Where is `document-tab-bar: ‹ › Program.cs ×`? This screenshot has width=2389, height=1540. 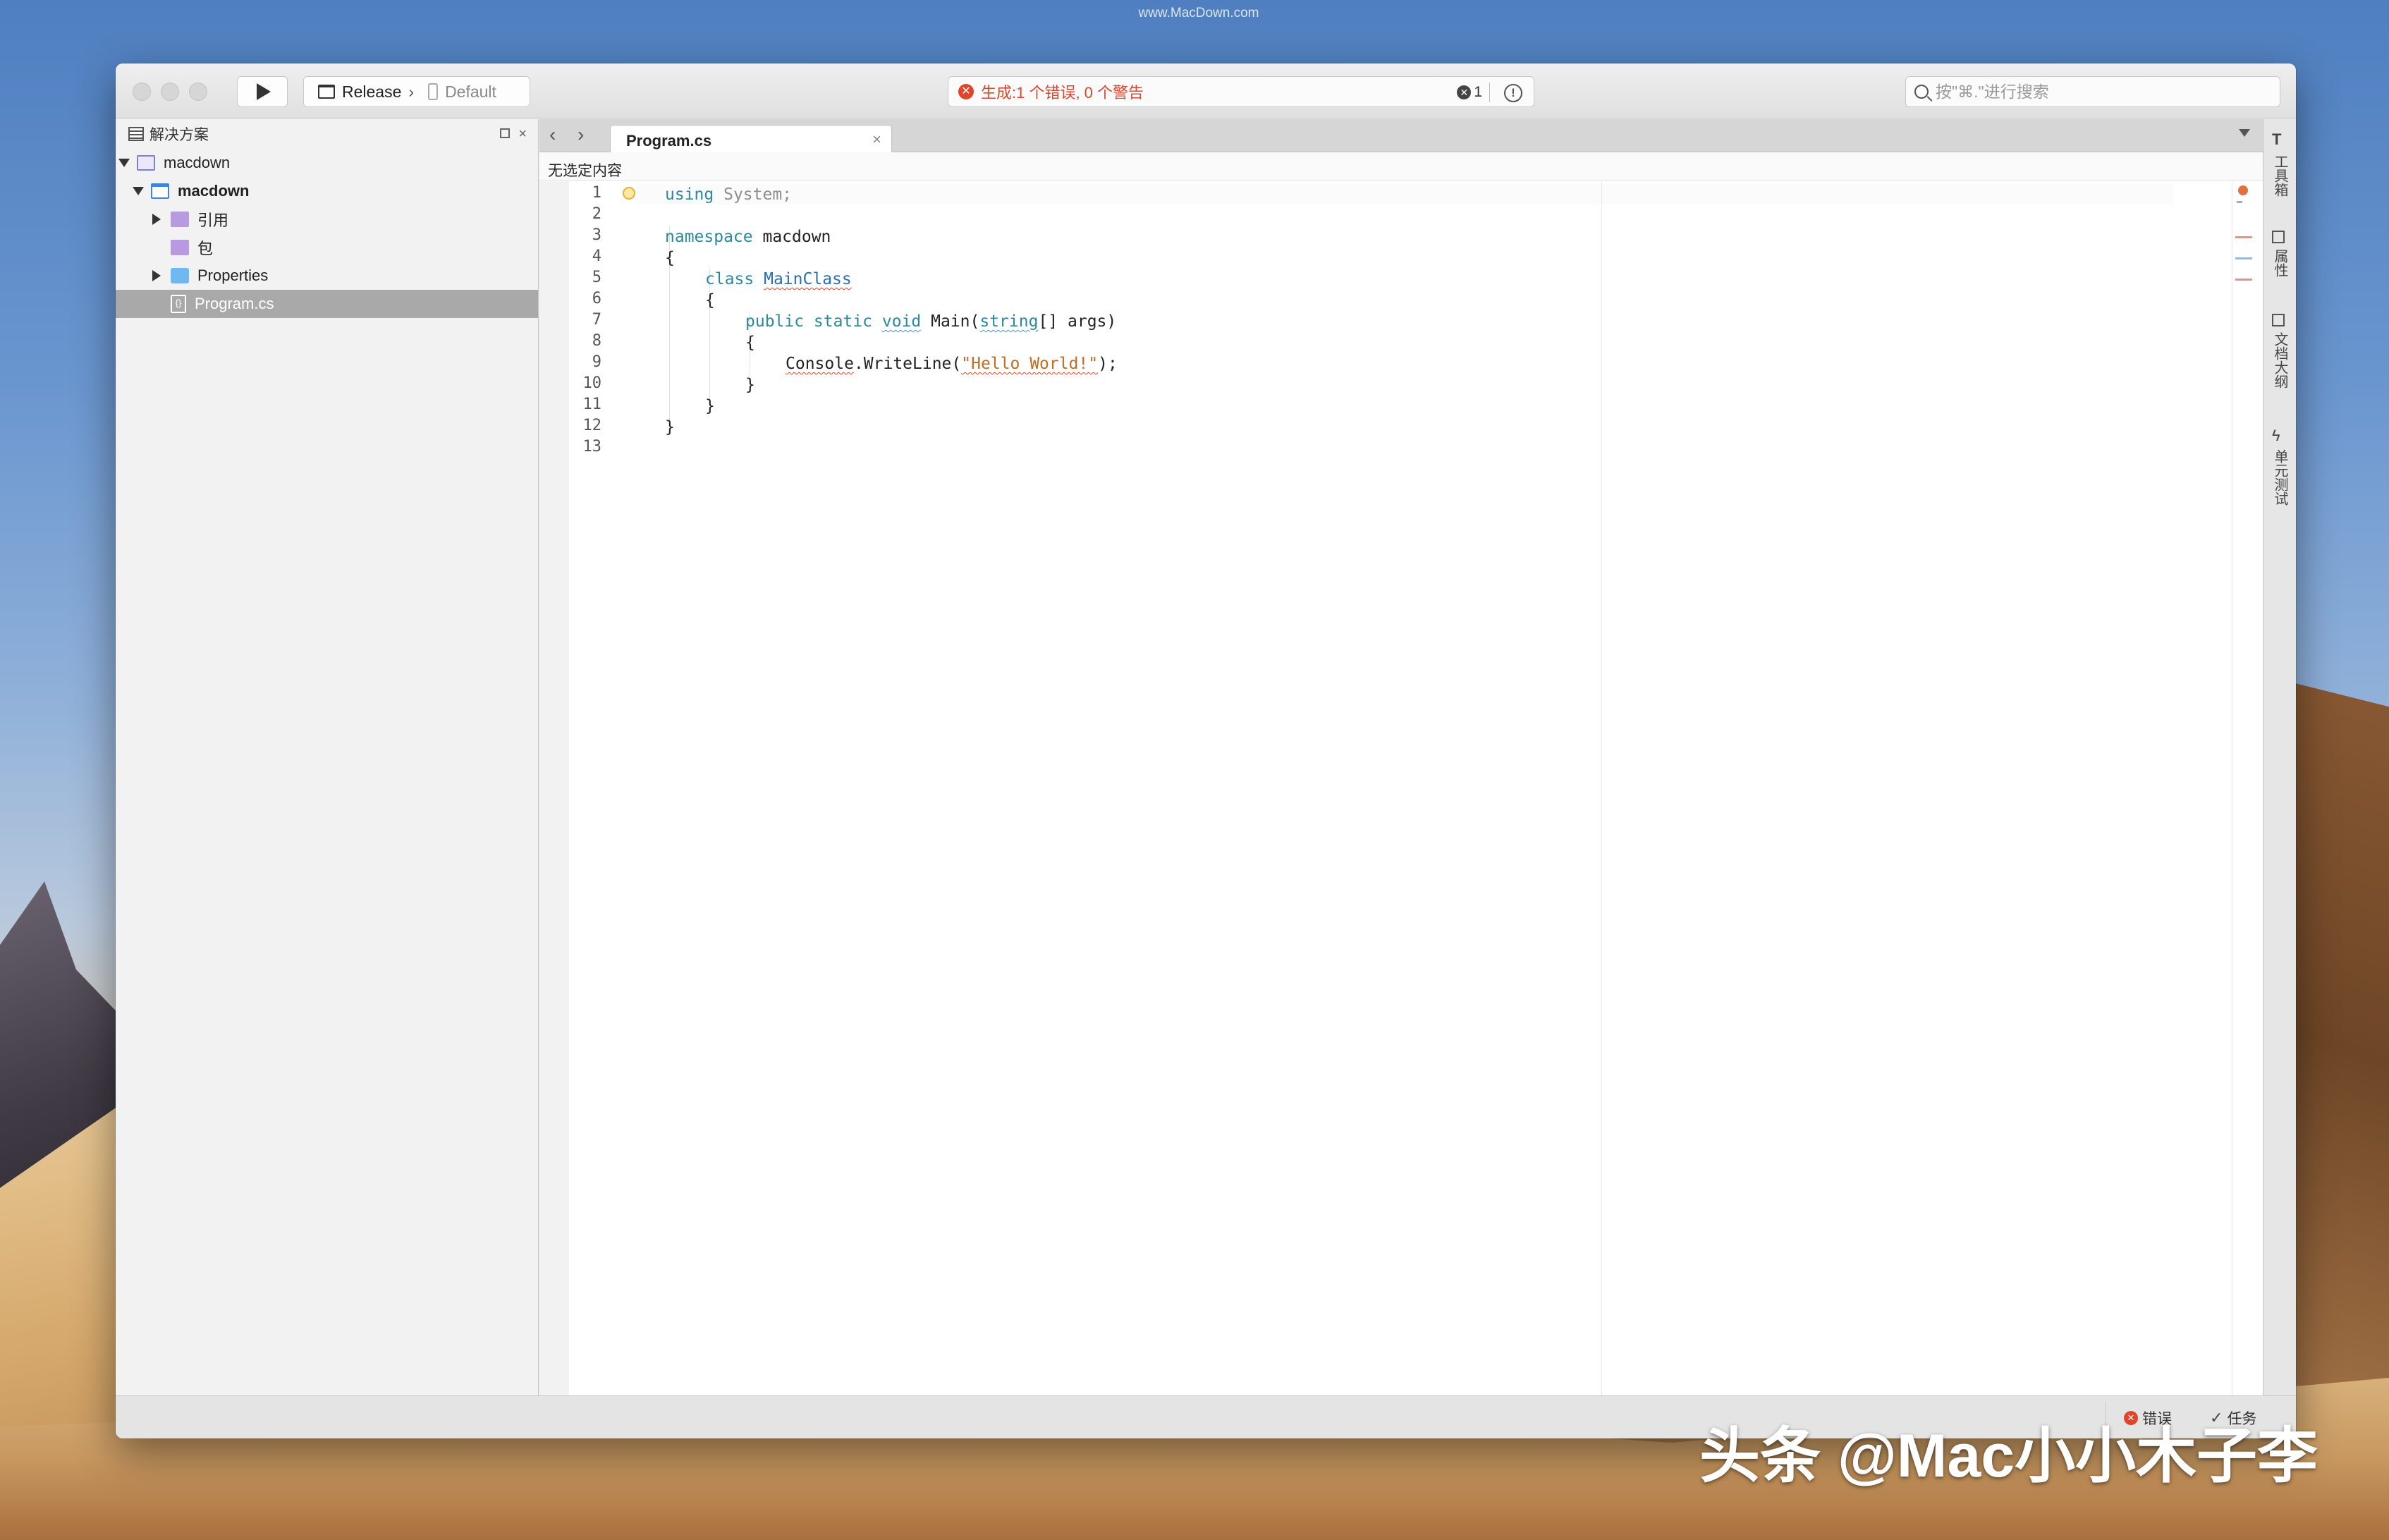
document-tab-bar: ‹ › Program.cs × is located at coordinates (1401, 136).